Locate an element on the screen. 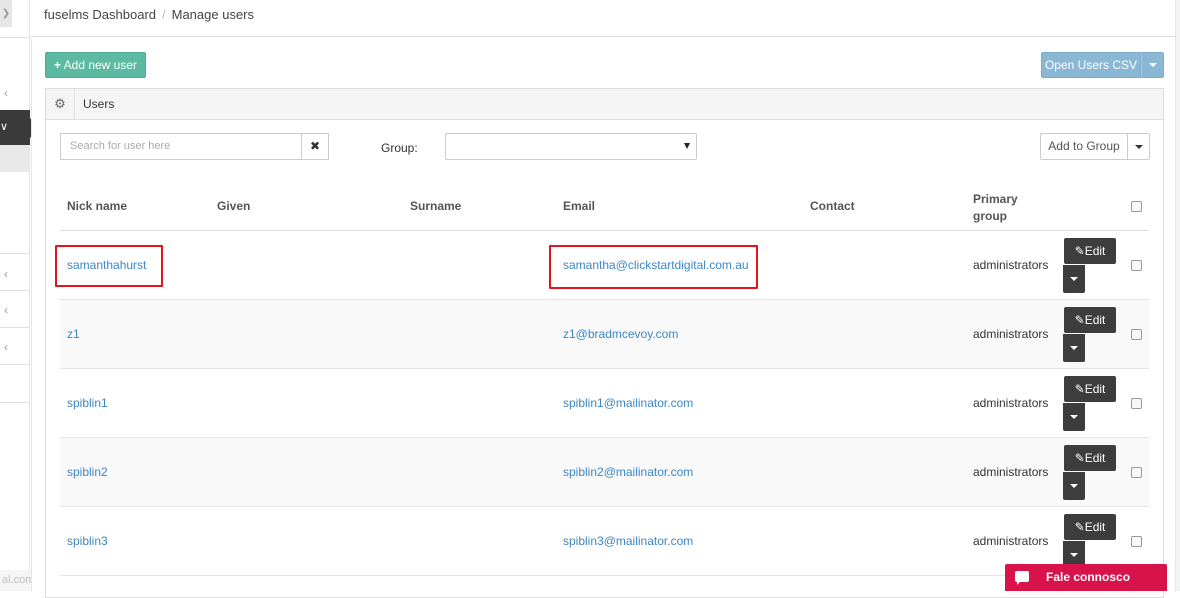 This screenshot has width=1180, height=598. chat-label: Fale connosco is located at coordinates (1088, 577).